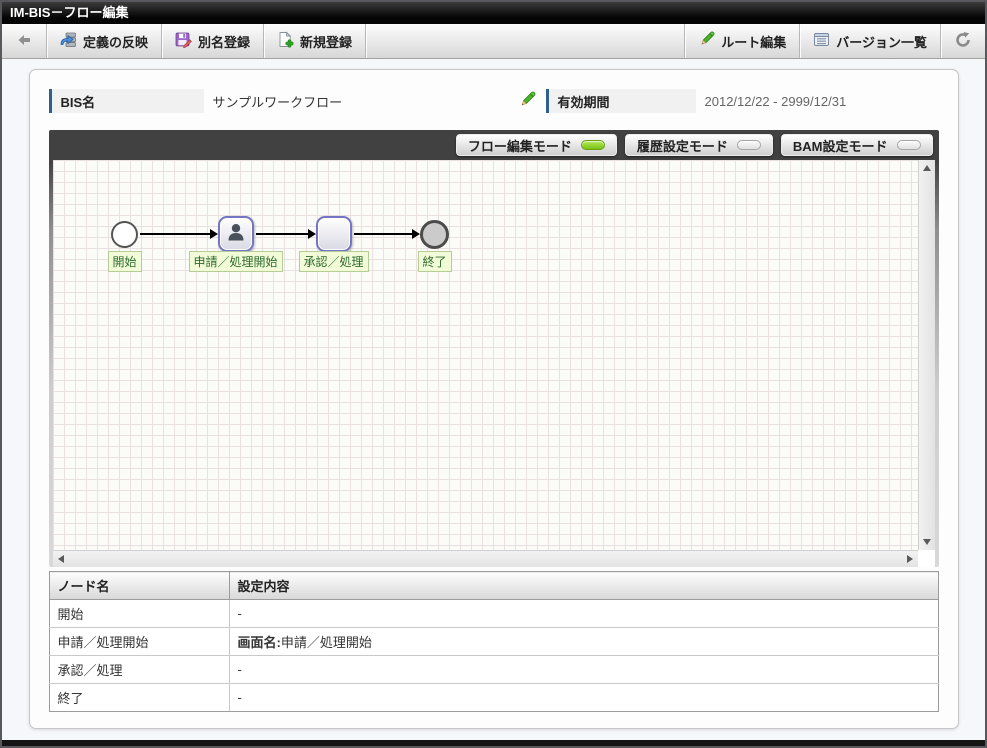 The height and width of the screenshot is (748, 987). What do you see at coordinates (434, 234) in the screenshot?
I see `flow-node-end` at bounding box center [434, 234].